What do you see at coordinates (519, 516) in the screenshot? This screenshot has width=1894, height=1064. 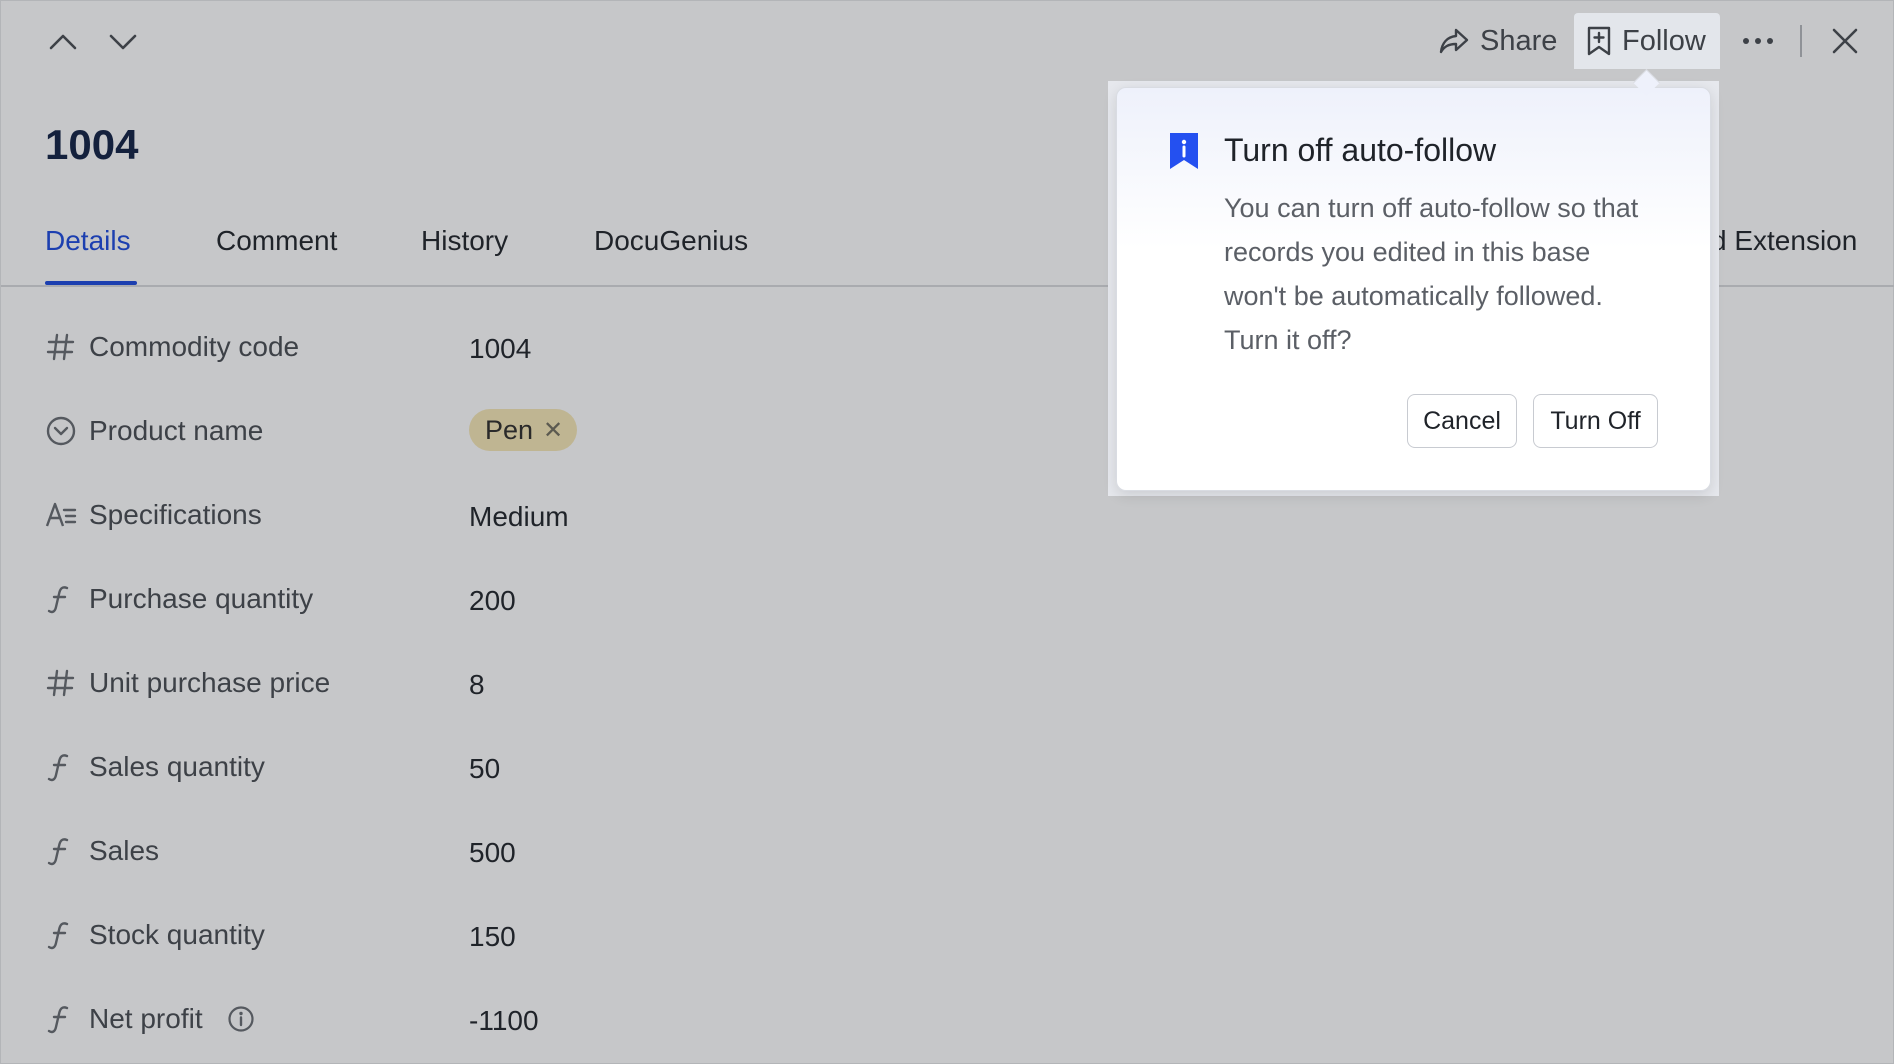 I see `field-value: Medium` at bounding box center [519, 516].